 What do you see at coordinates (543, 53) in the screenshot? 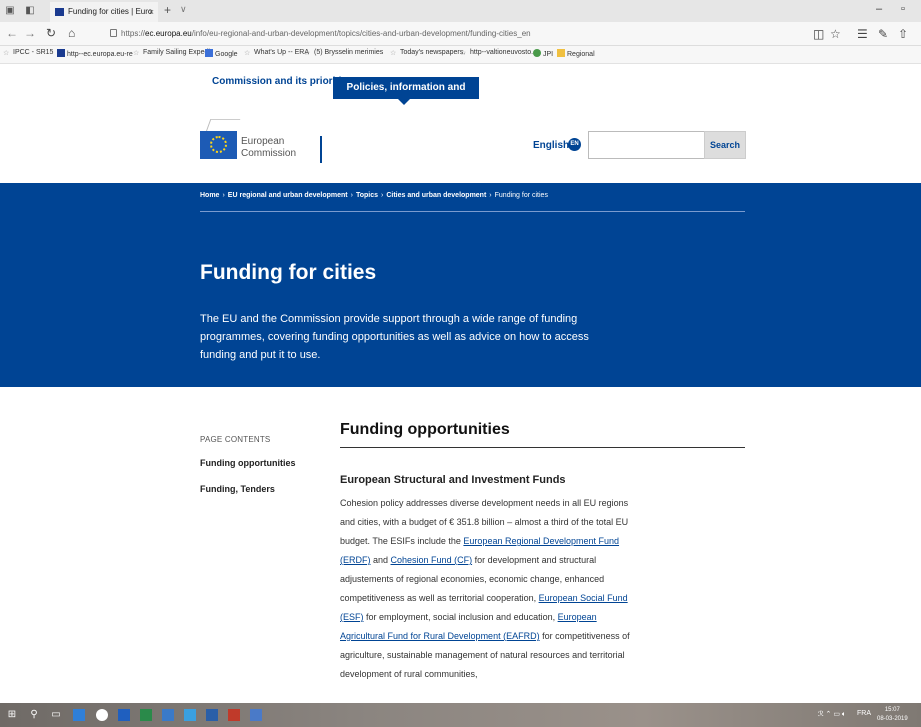
I see `favorite-item: JPI` at bounding box center [543, 53].